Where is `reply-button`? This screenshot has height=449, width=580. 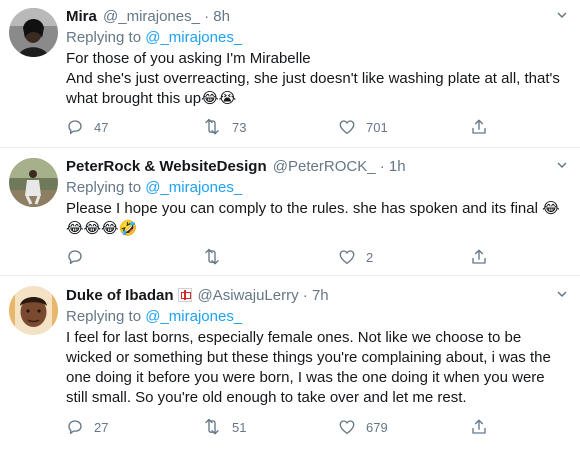 reply-button is located at coordinates (80, 257).